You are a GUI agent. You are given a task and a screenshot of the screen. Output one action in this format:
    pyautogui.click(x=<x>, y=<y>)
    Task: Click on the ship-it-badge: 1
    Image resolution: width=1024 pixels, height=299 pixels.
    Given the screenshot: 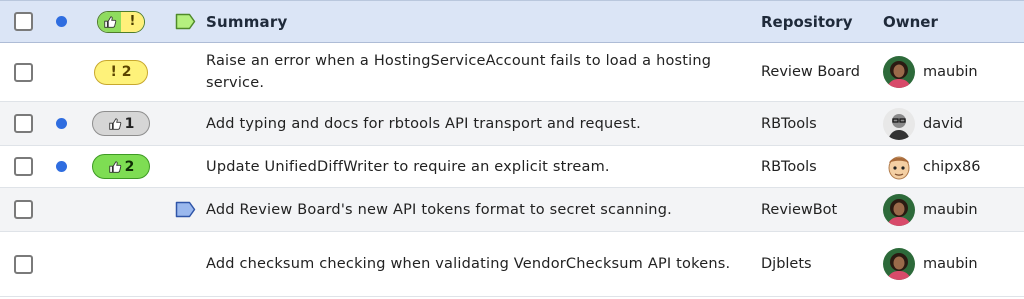 What is the action you would take?
    pyautogui.click(x=121, y=123)
    